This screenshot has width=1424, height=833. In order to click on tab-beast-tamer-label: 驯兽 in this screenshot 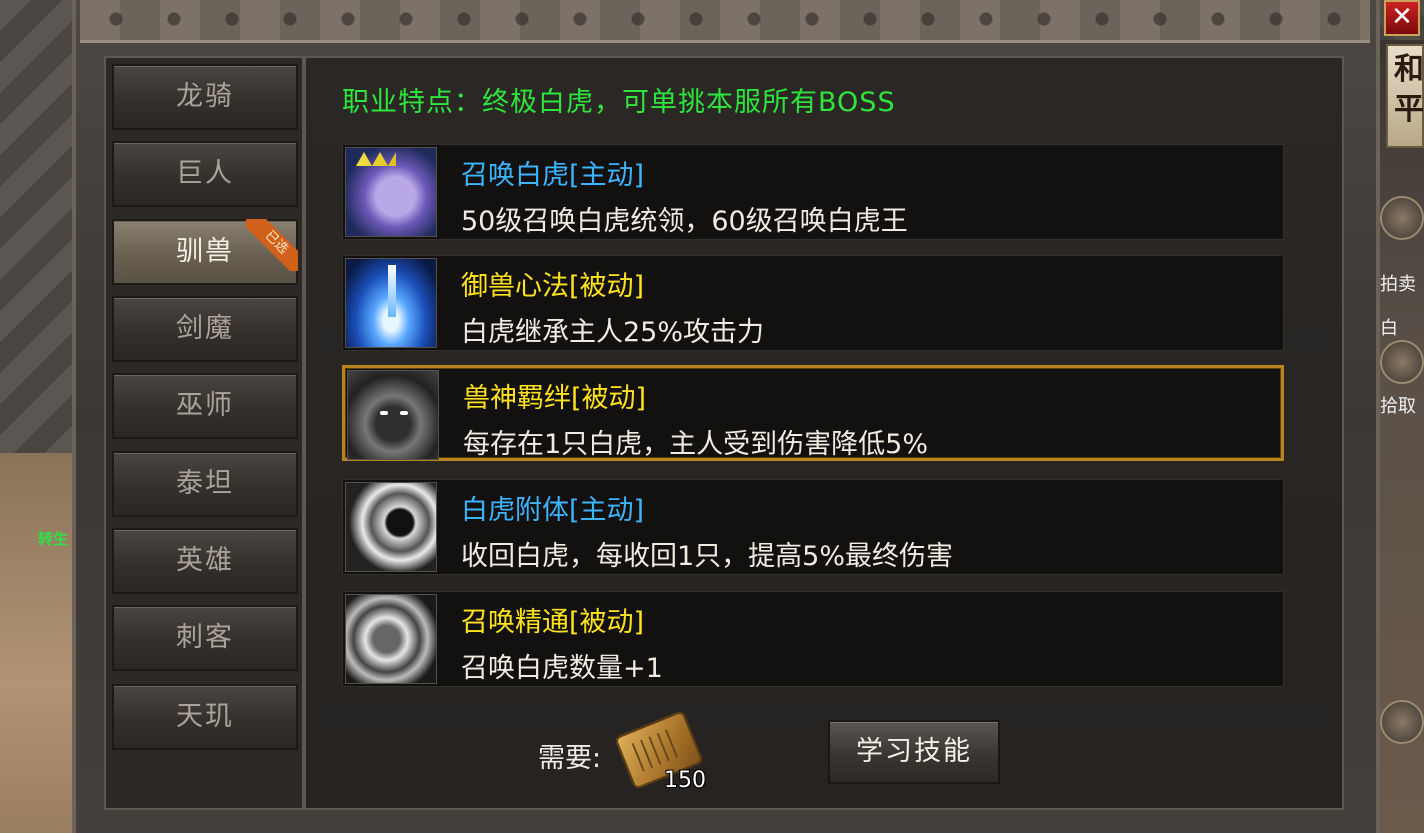, I will do `click(205, 251)`.